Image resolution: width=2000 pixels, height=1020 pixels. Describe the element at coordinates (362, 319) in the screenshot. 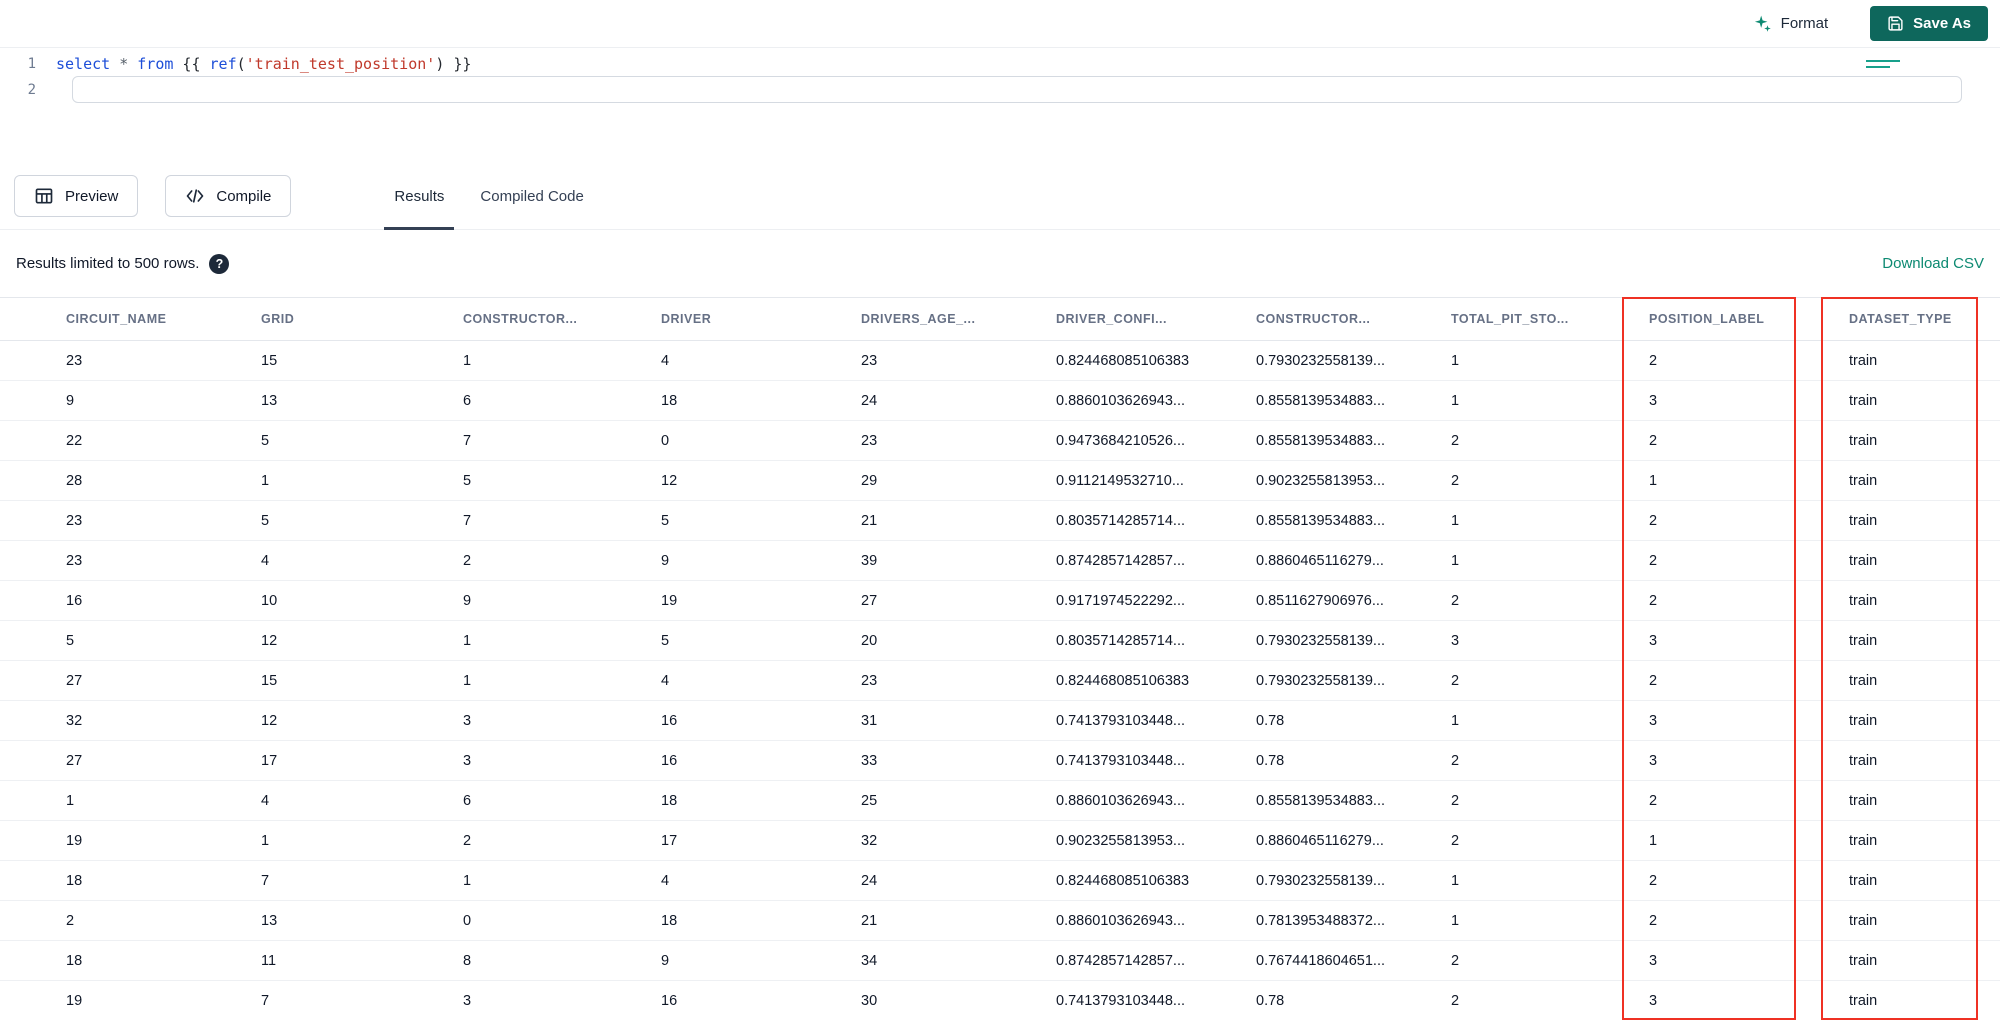

I see `column-header: GRID` at that location.